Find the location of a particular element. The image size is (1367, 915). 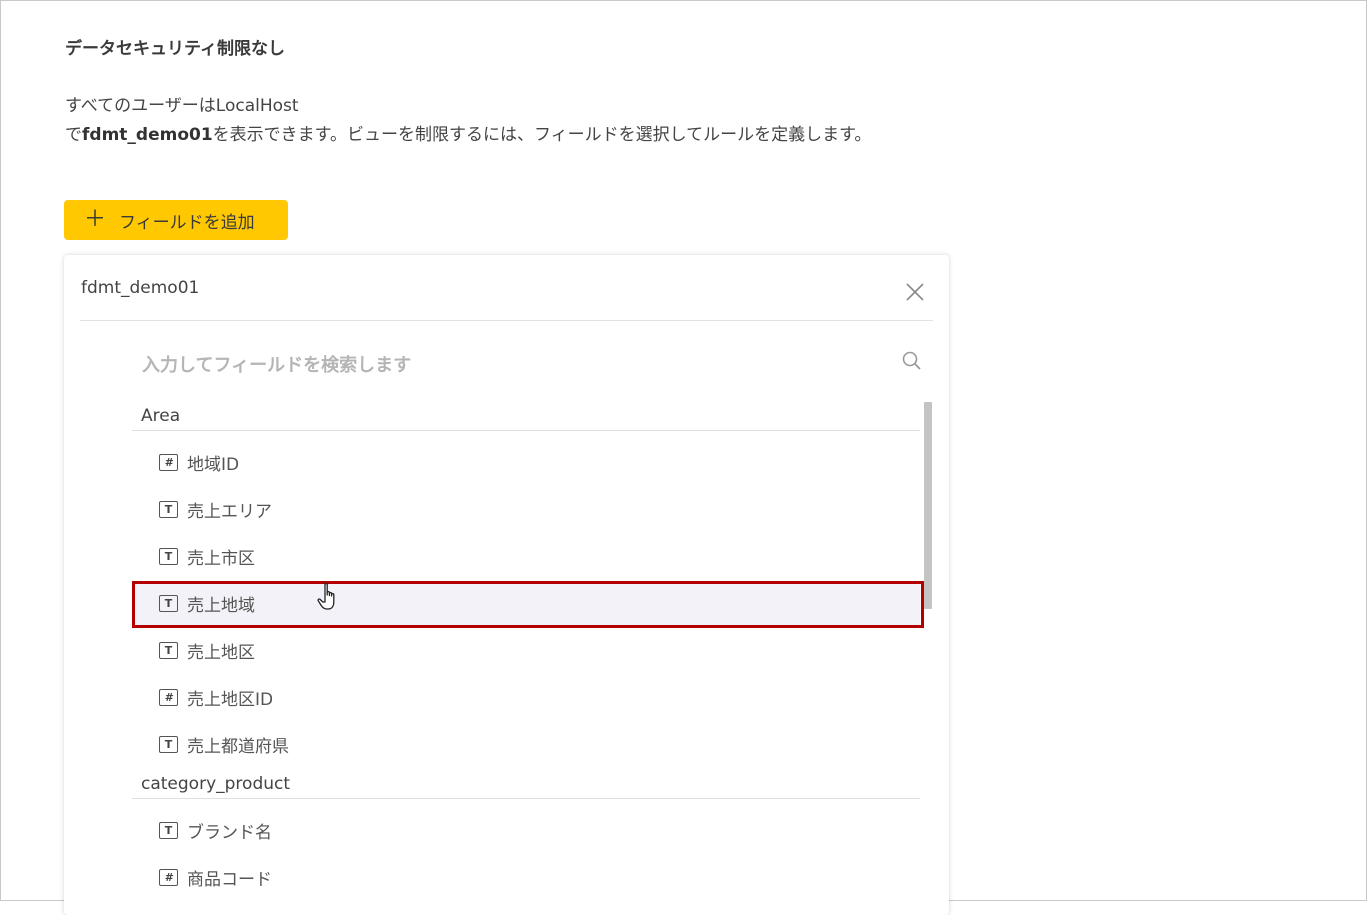

field-item: T 売上都道府県 is located at coordinates (526, 744).